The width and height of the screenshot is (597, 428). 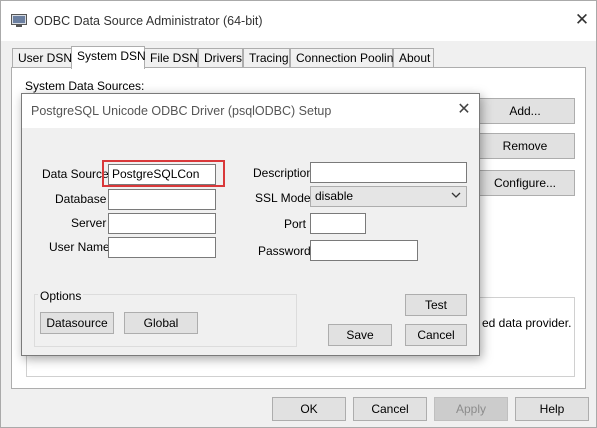 I want to click on global-options-button: Global, so click(x=161, y=323).